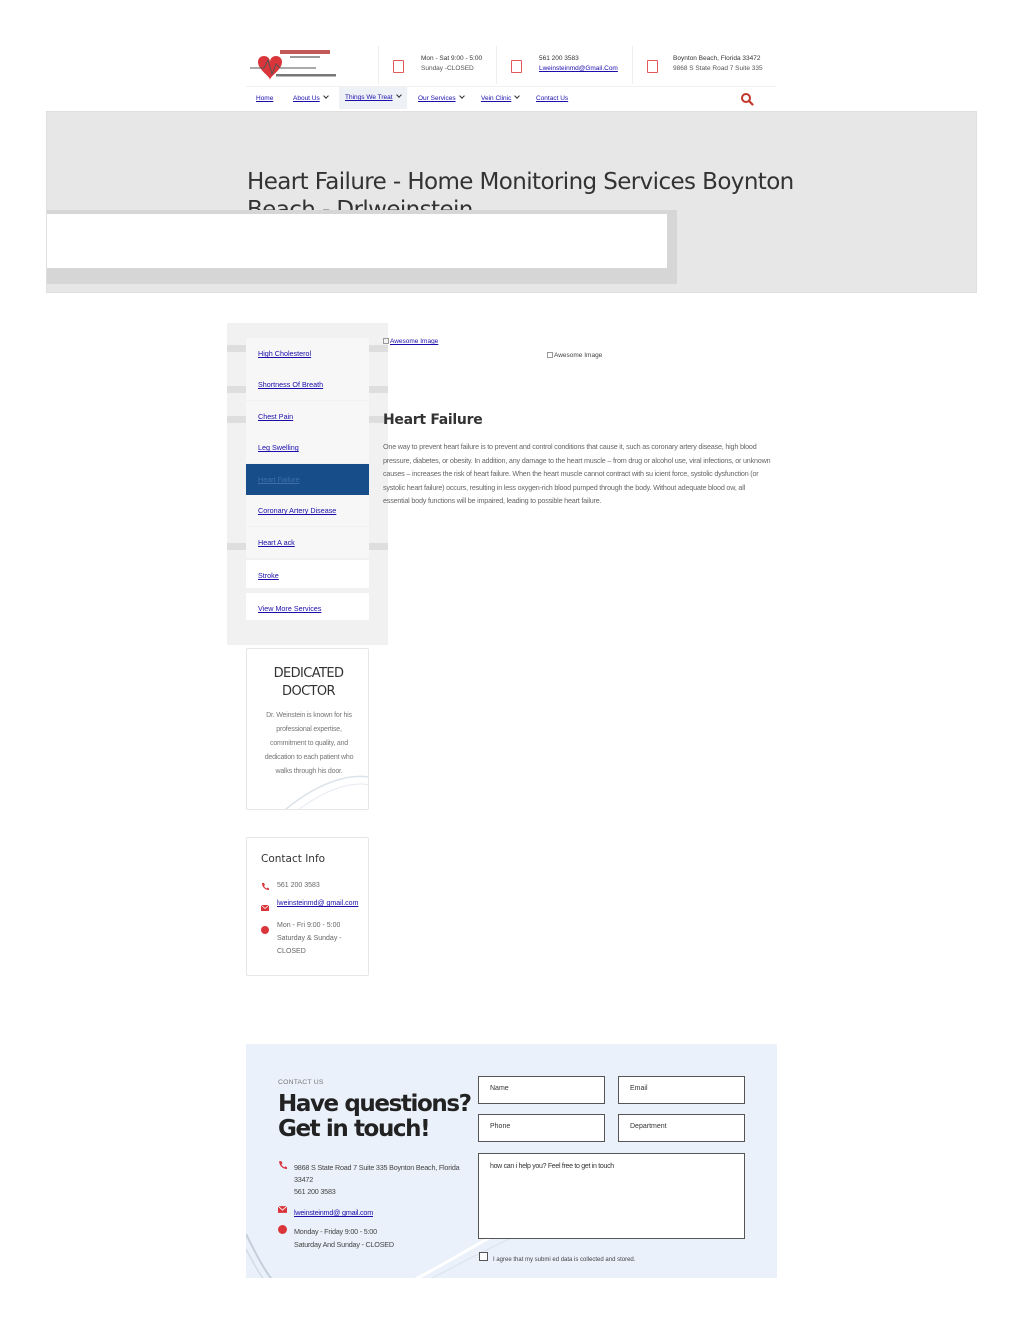  Describe the element at coordinates (335, 1231) in the screenshot. I see `contact-hours-weekday: Monday - Friday 9:00 - 5:00` at that location.